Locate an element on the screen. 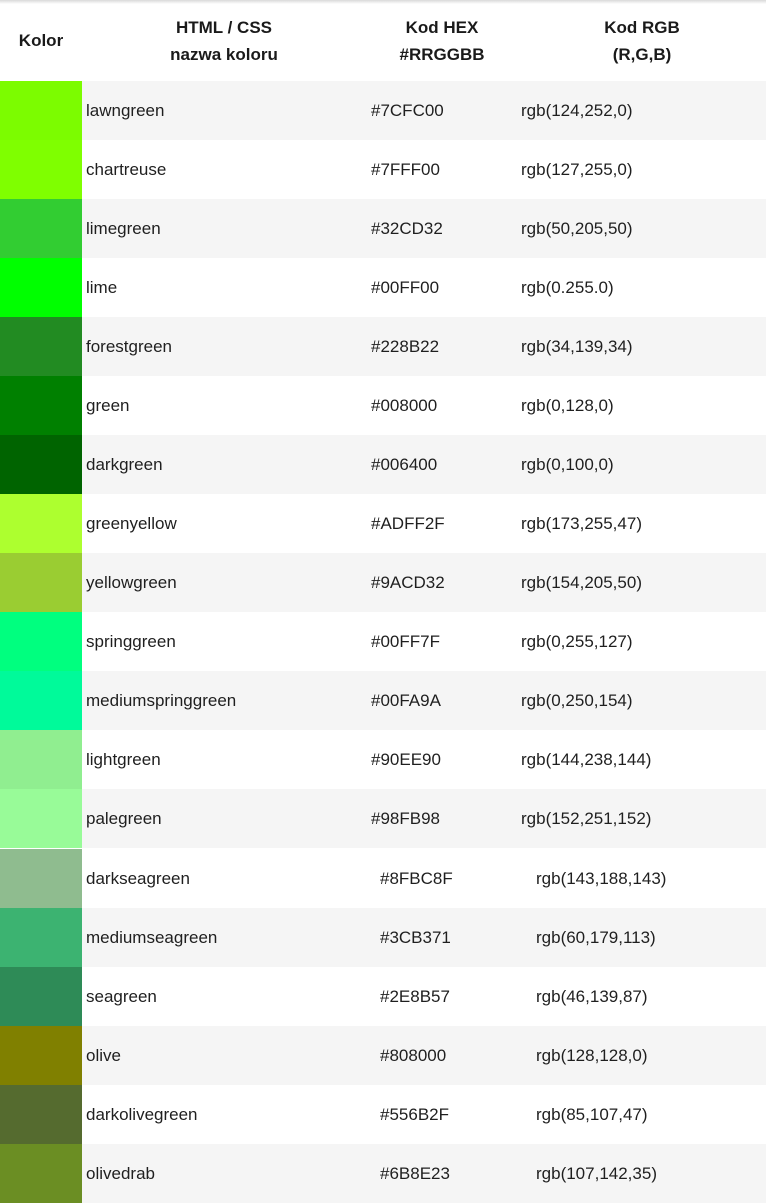 This screenshot has height=1204, width=766. table-row: mediumseagreen #3CB371 rgb(60,179,113) is located at coordinates (383, 937).